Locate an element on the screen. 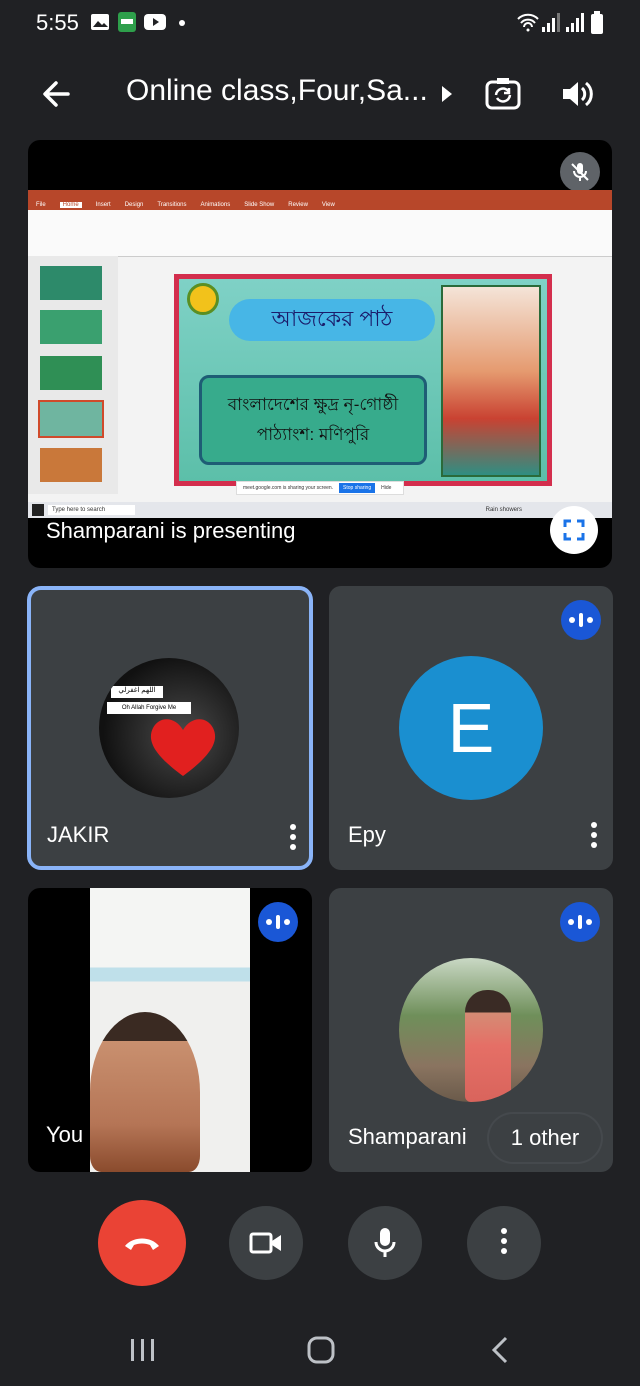 This screenshot has width=640, height=1386. slide-thumbnails is located at coordinates (73, 375).